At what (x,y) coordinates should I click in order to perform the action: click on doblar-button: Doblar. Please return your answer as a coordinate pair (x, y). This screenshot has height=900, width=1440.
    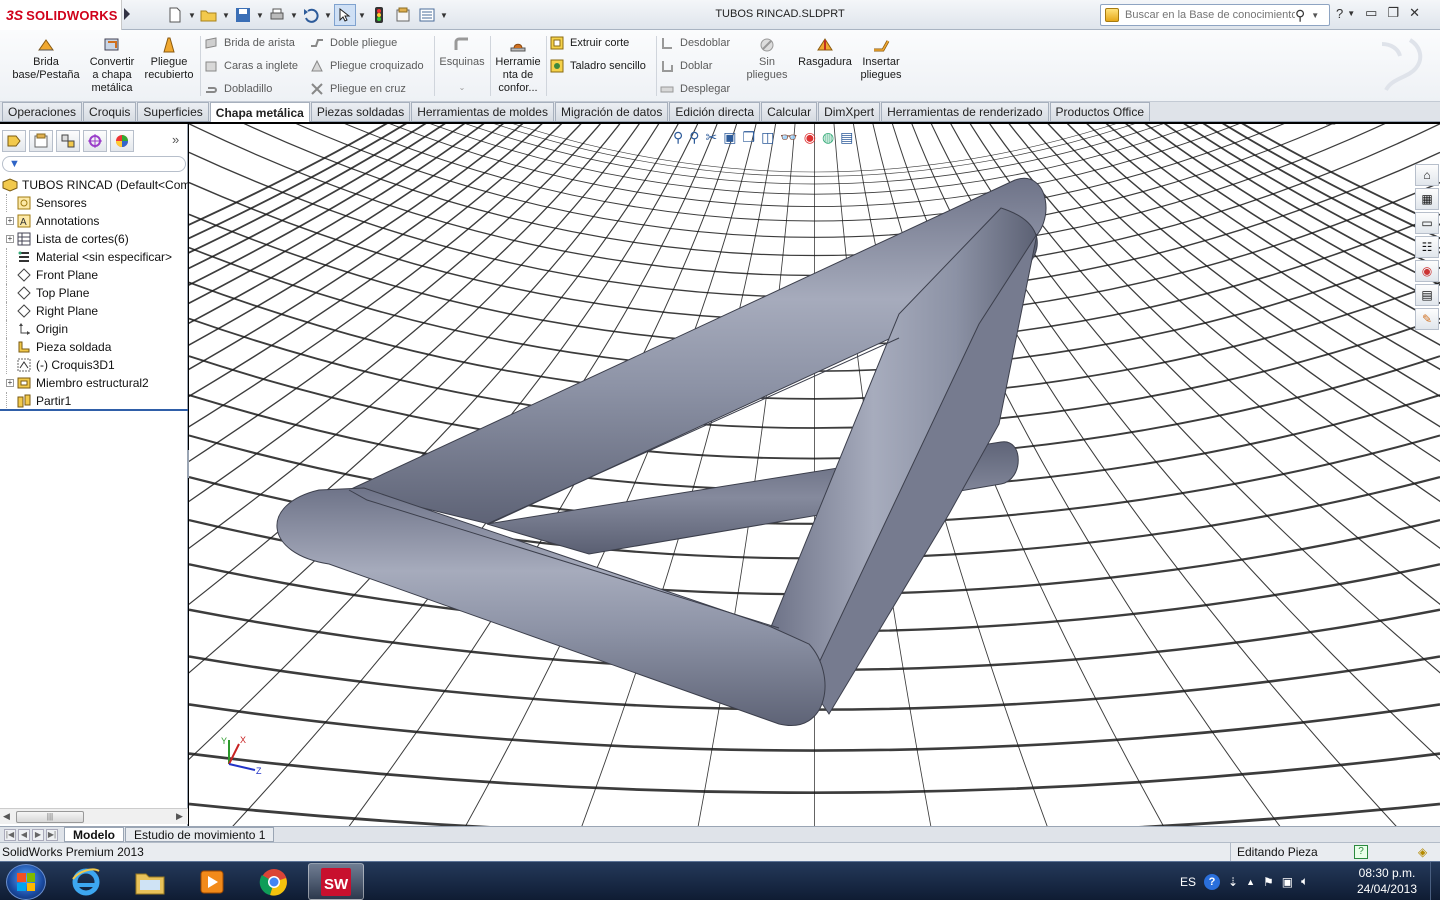
    Looking at the image, I should click on (686, 66).